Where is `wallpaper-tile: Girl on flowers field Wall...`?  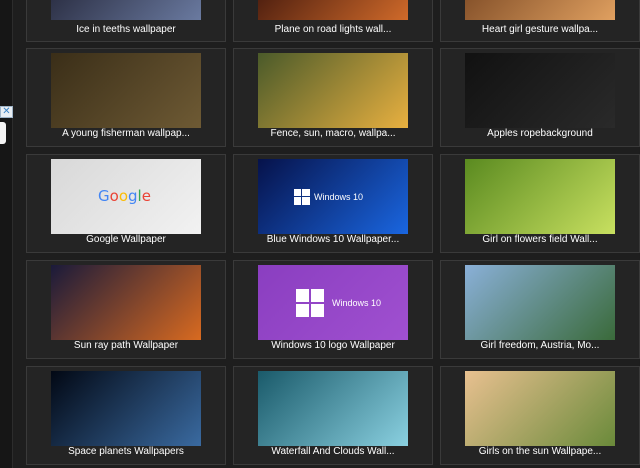
wallpaper-tile: Girl on flowers field Wall... is located at coordinates (540, 203).